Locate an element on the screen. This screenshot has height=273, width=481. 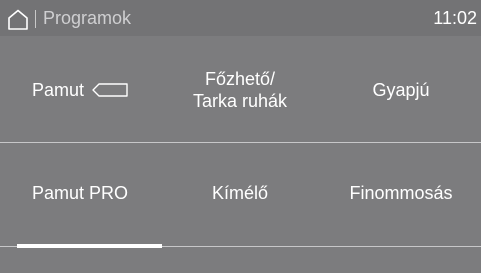
program-button-gyapju: Gyapjú is located at coordinates (401, 89).